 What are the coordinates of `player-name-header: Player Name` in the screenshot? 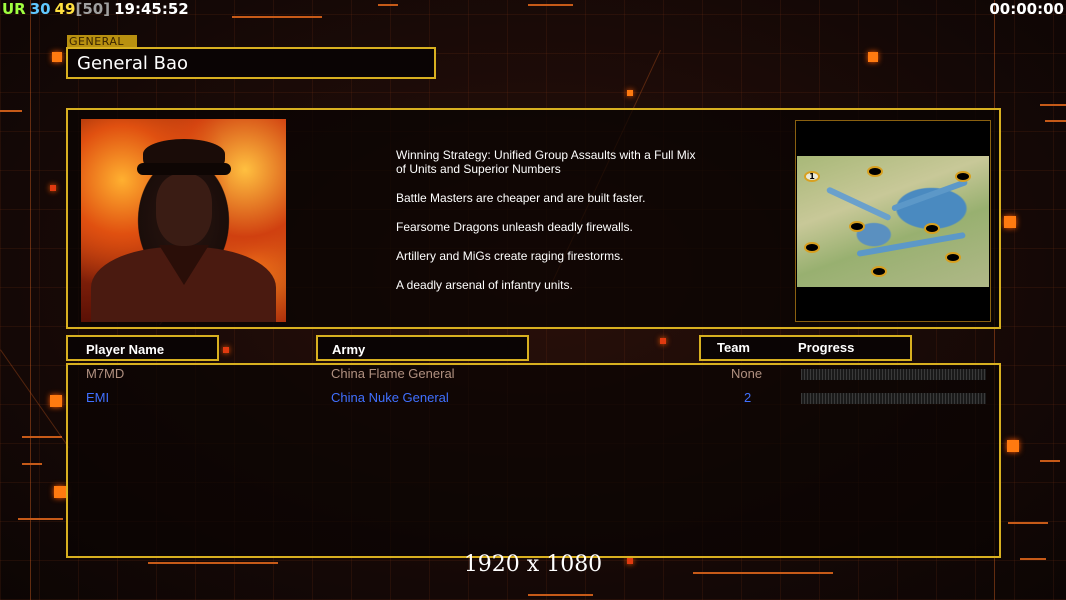 It's located at (142, 348).